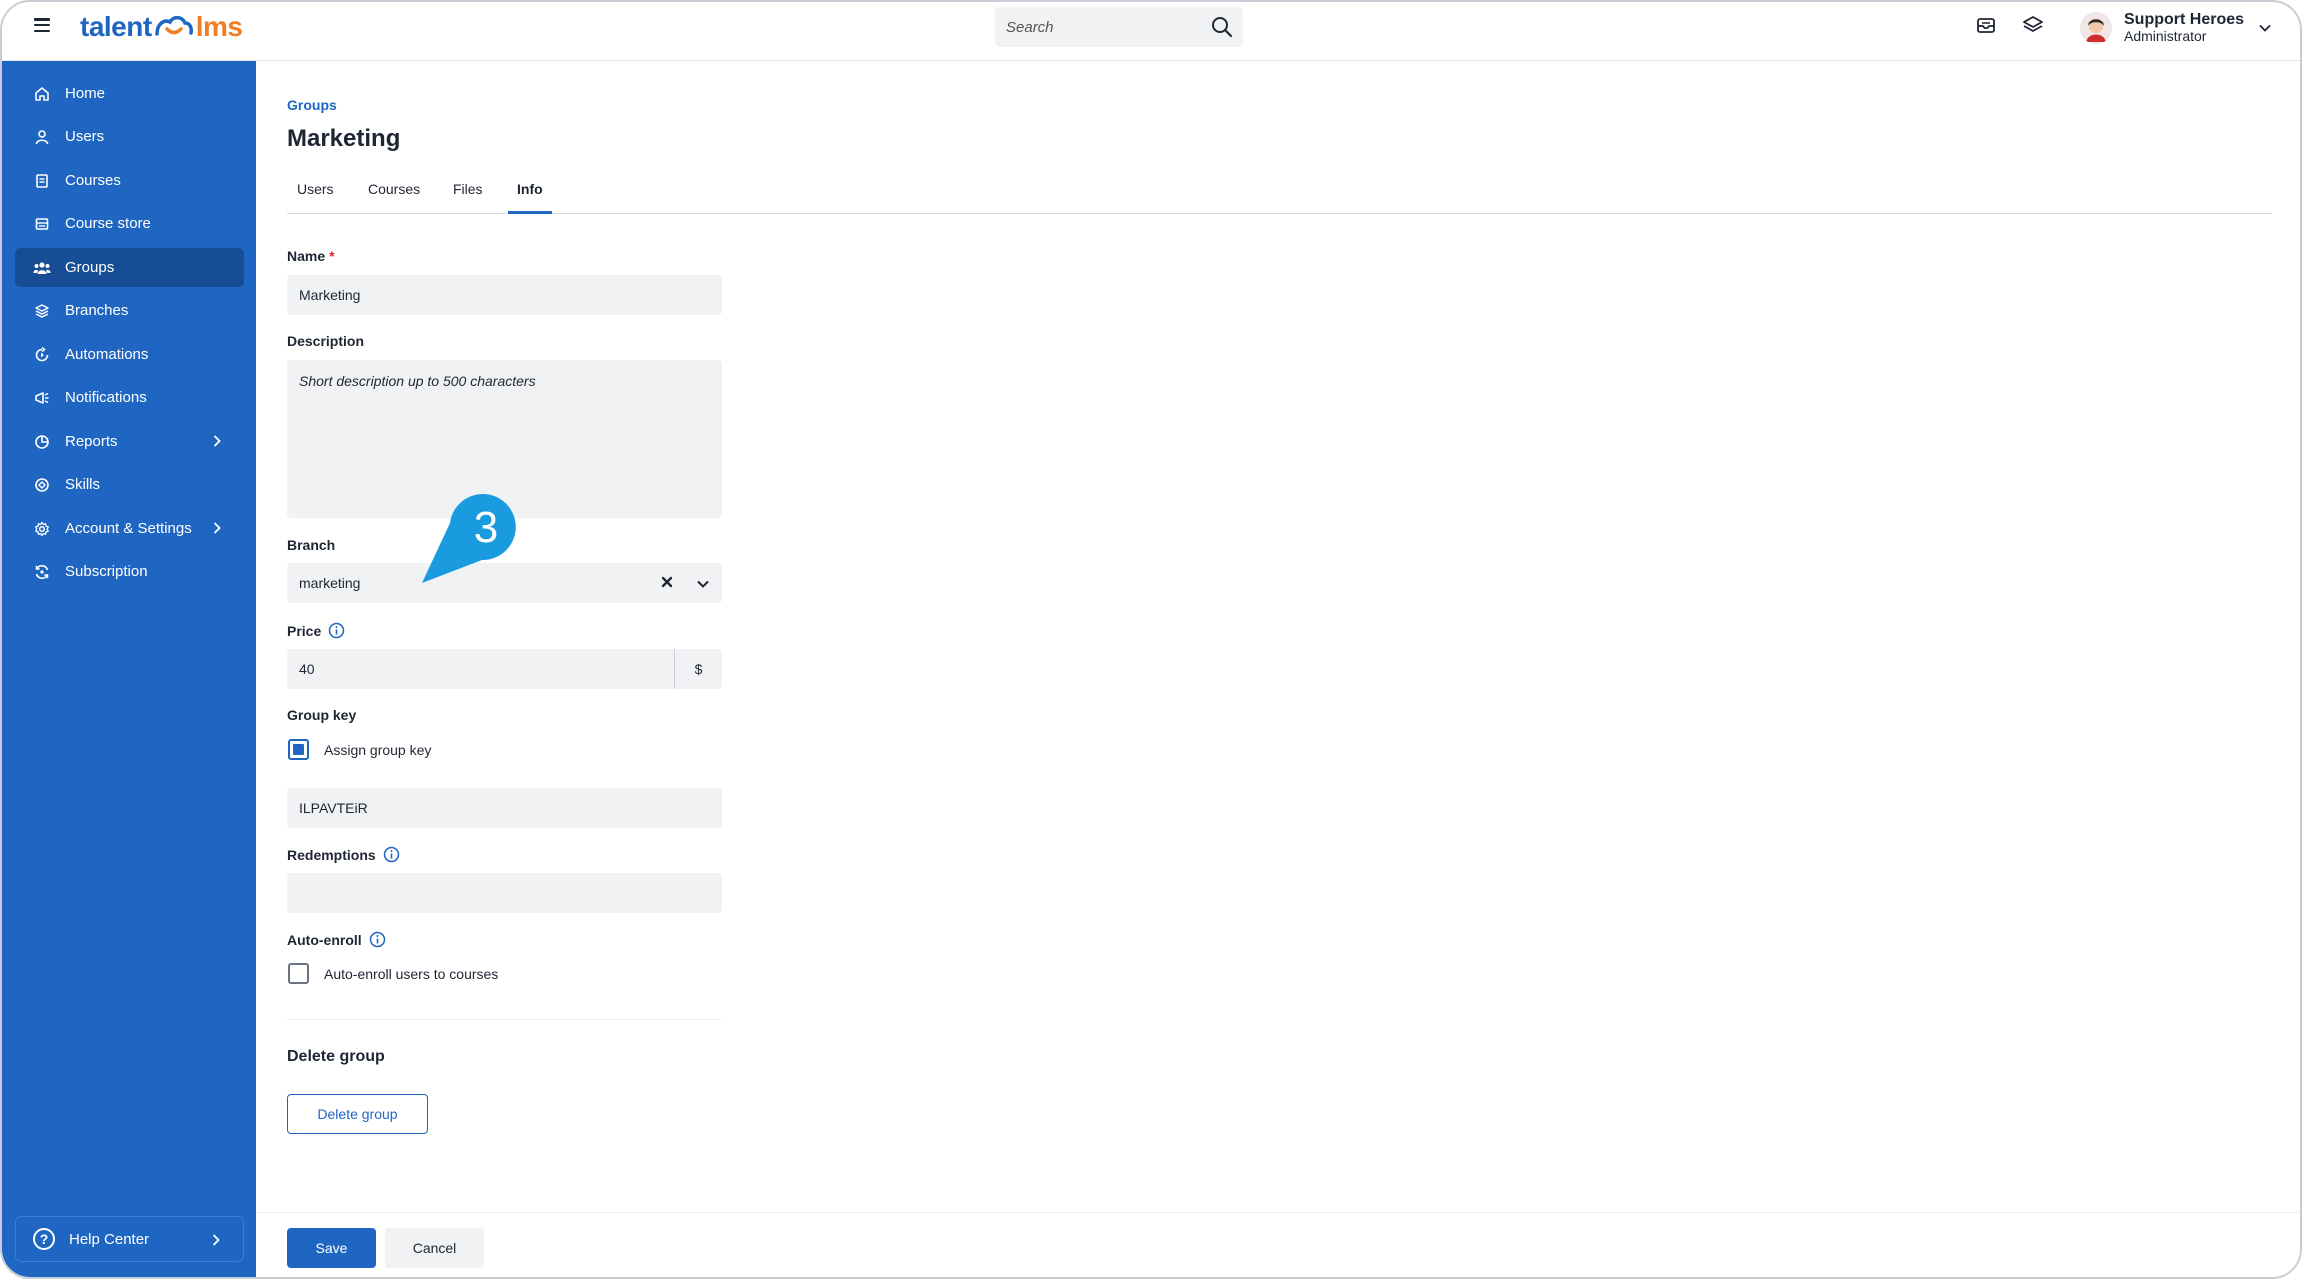  What do you see at coordinates (331, 1248) in the screenshot?
I see `save-button: Save` at bounding box center [331, 1248].